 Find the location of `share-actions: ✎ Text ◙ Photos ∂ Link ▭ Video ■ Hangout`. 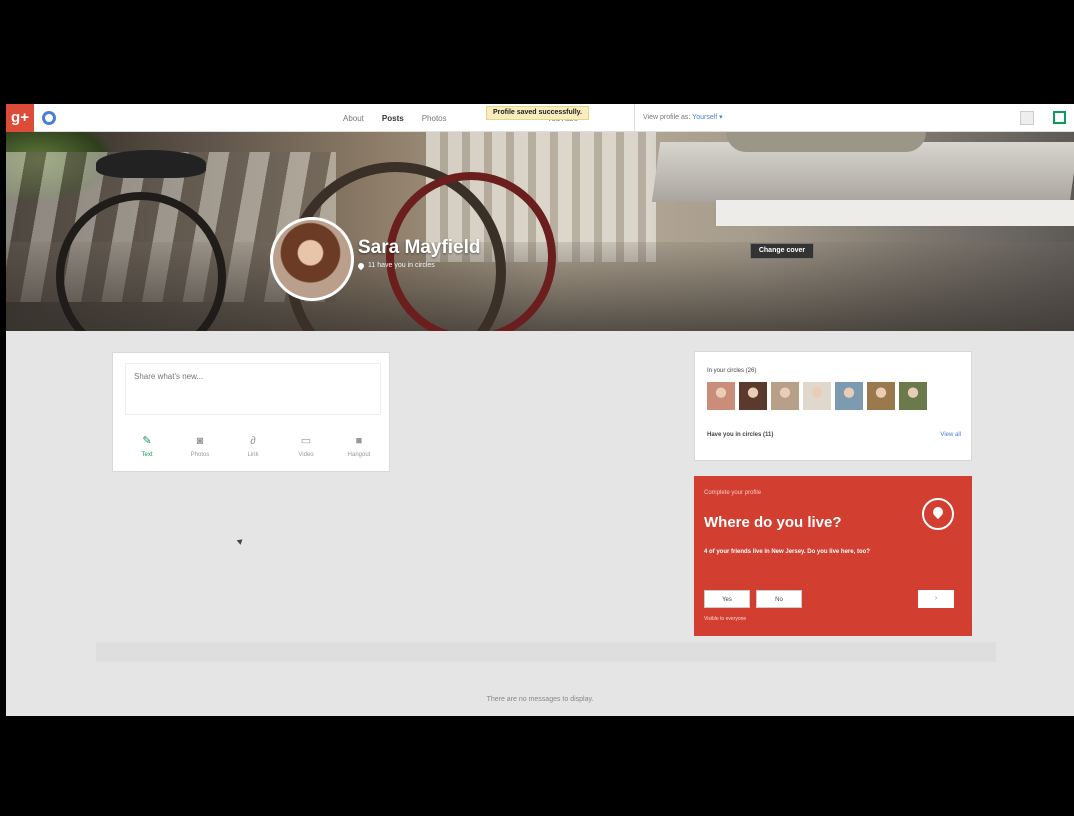

share-actions: ✎ Text ◙ Photos ∂ Link ▭ Video ■ Hangout is located at coordinates (253, 446).